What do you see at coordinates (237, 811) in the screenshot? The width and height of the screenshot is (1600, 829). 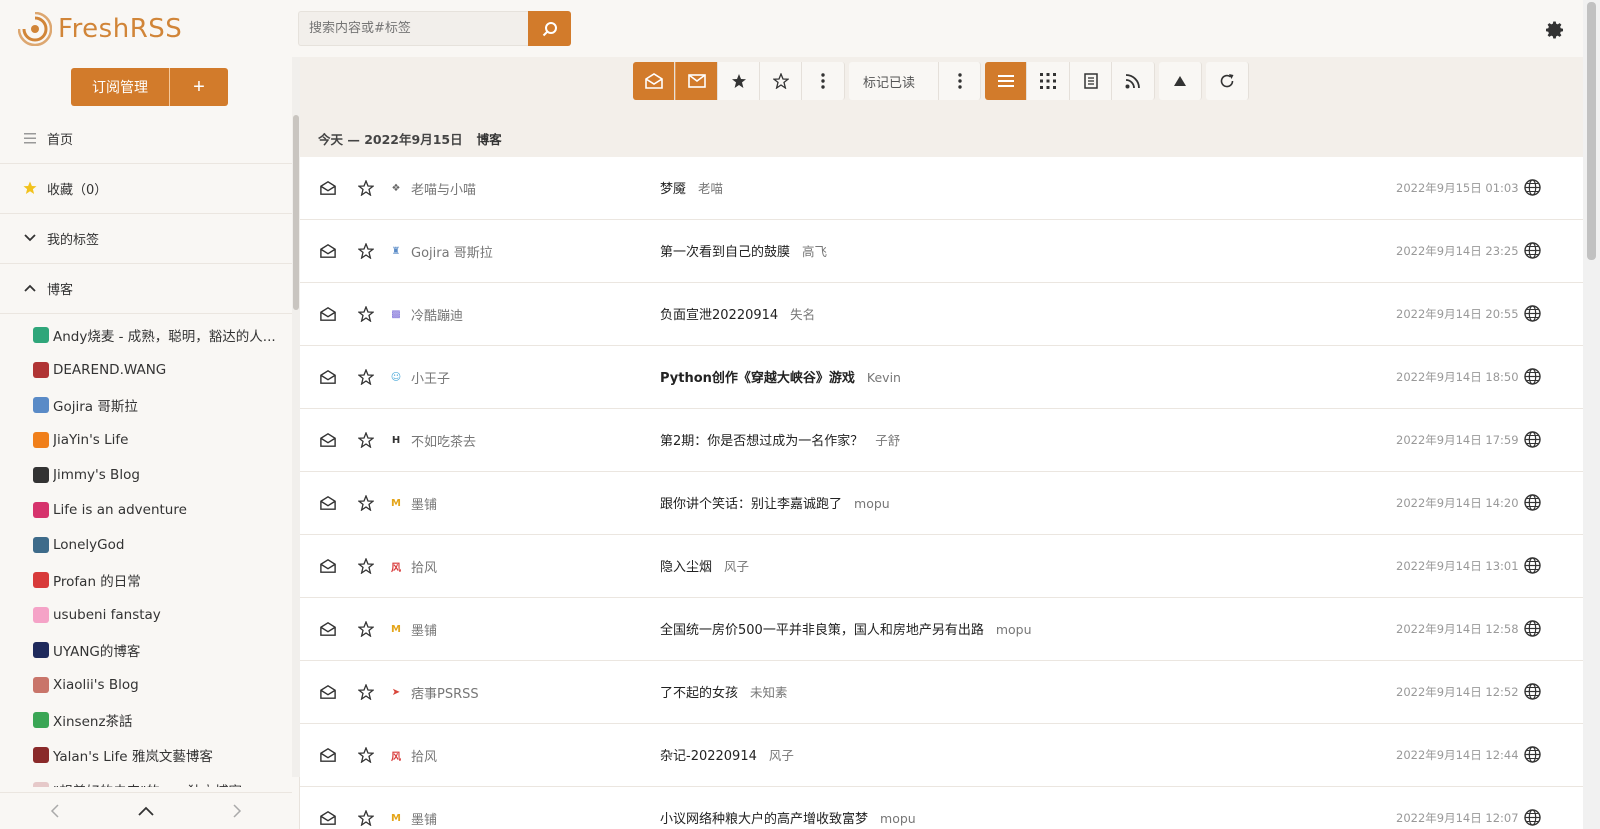 I see `chevron-right-icon` at bounding box center [237, 811].